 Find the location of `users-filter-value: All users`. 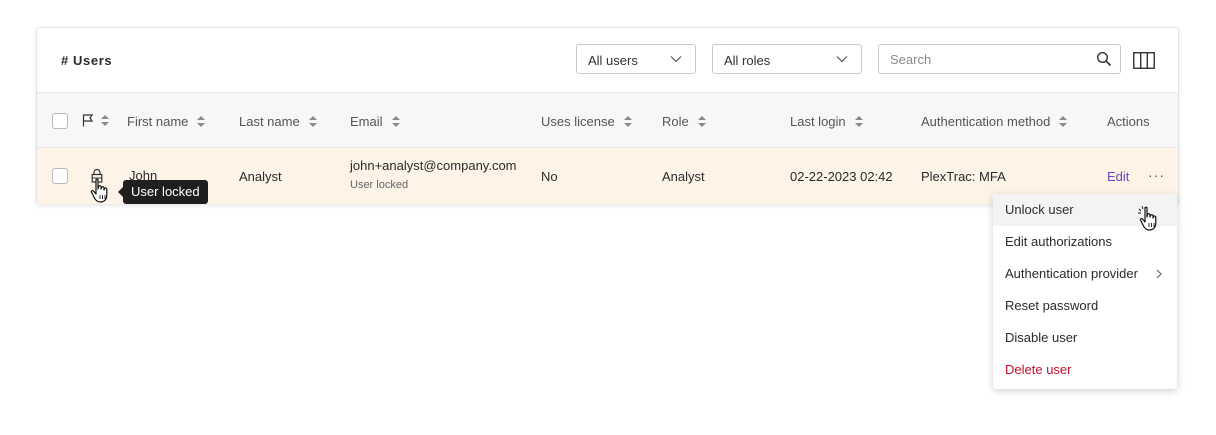

users-filter-value: All users is located at coordinates (613, 60).